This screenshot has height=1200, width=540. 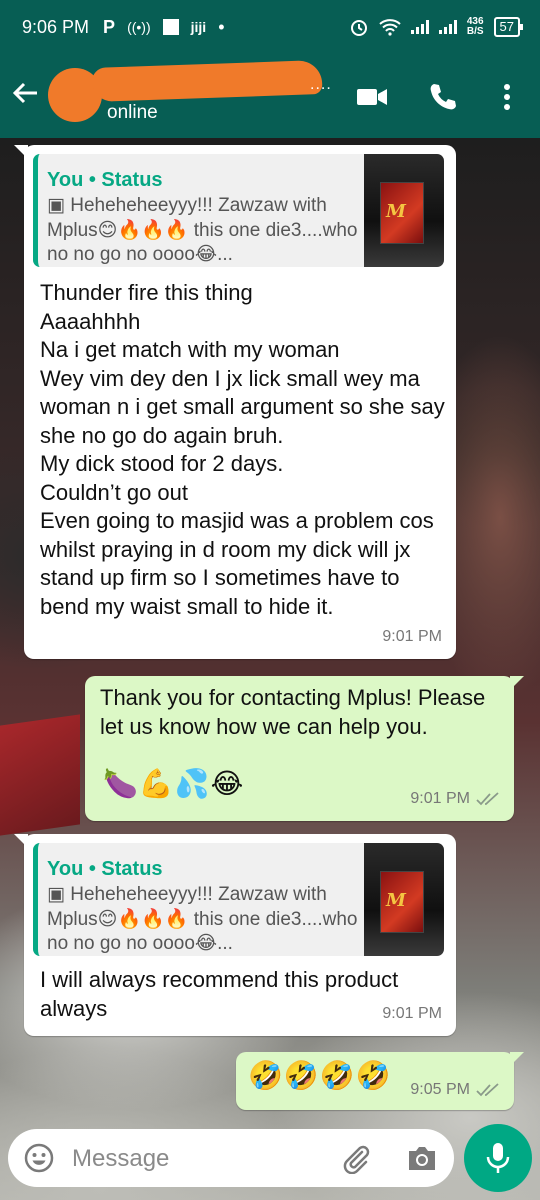 I want to click on voice-record-button, so click(x=498, y=1158).